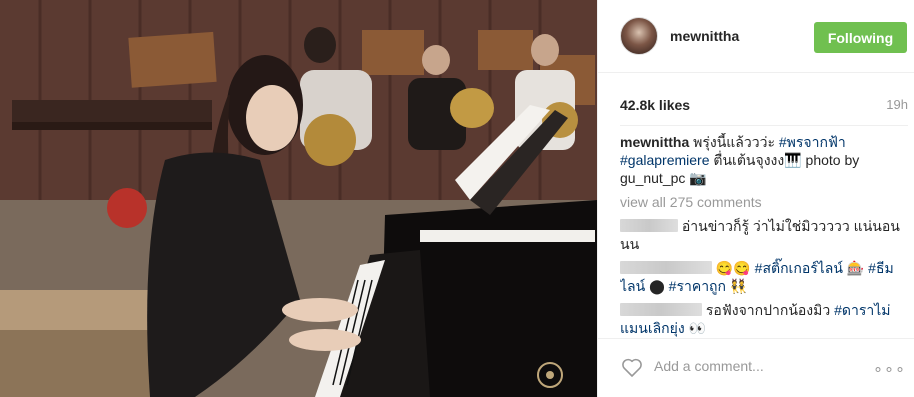 This screenshot has width=914, height=397. What do you see at coordinates (764, 235) in the screenshot?
I see `comment-item: อ่านข่าวก็รู้ ว่าไม่ใช่มิววววว แน่นอนนน` at bounding box center [764, 235].